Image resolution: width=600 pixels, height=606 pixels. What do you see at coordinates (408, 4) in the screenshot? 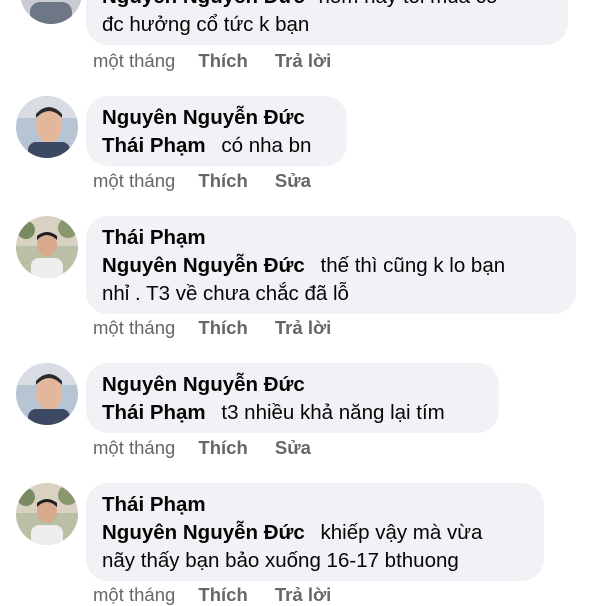
I see `comment-text: hôm nay tôi mua có` at bounding box center [408, 4].